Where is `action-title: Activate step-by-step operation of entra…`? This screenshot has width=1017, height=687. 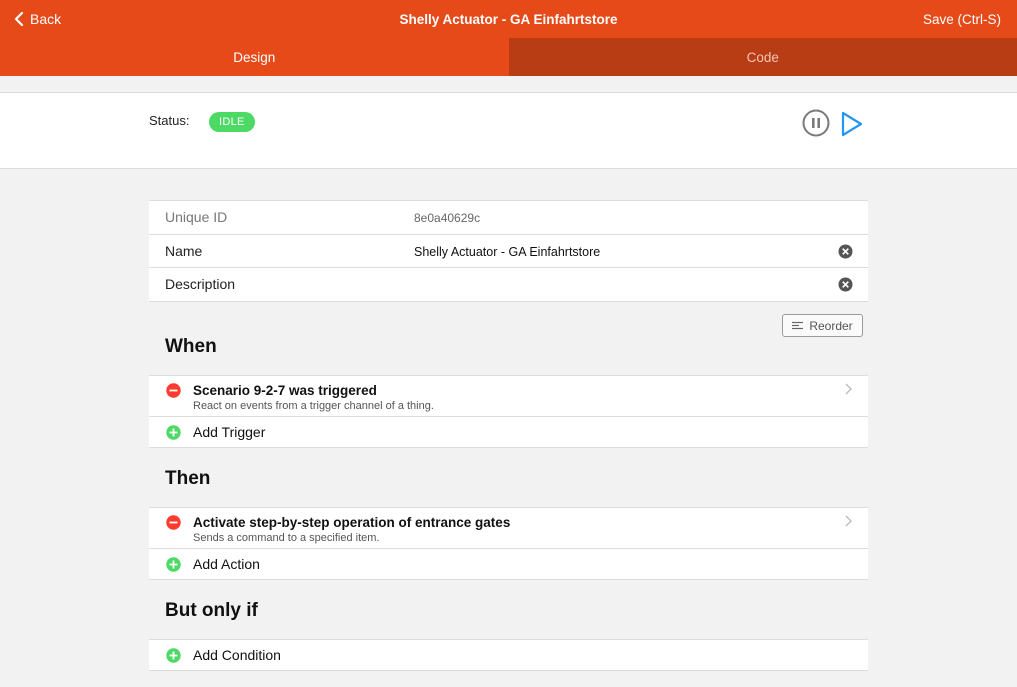 action-title: Activate step-by-step operation of entra… is located at coordinates (352, 522).